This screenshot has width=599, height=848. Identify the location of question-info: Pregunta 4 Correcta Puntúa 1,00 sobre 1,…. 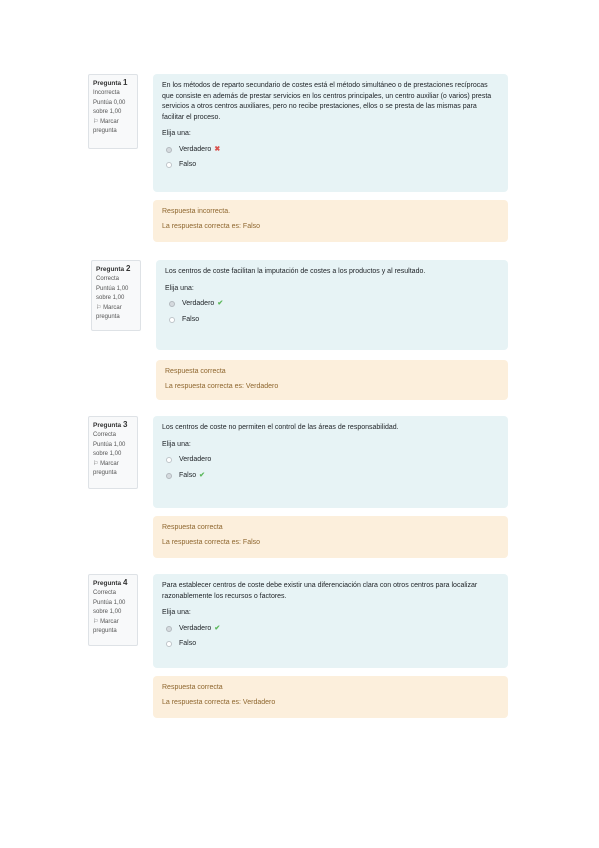
(113, 610).